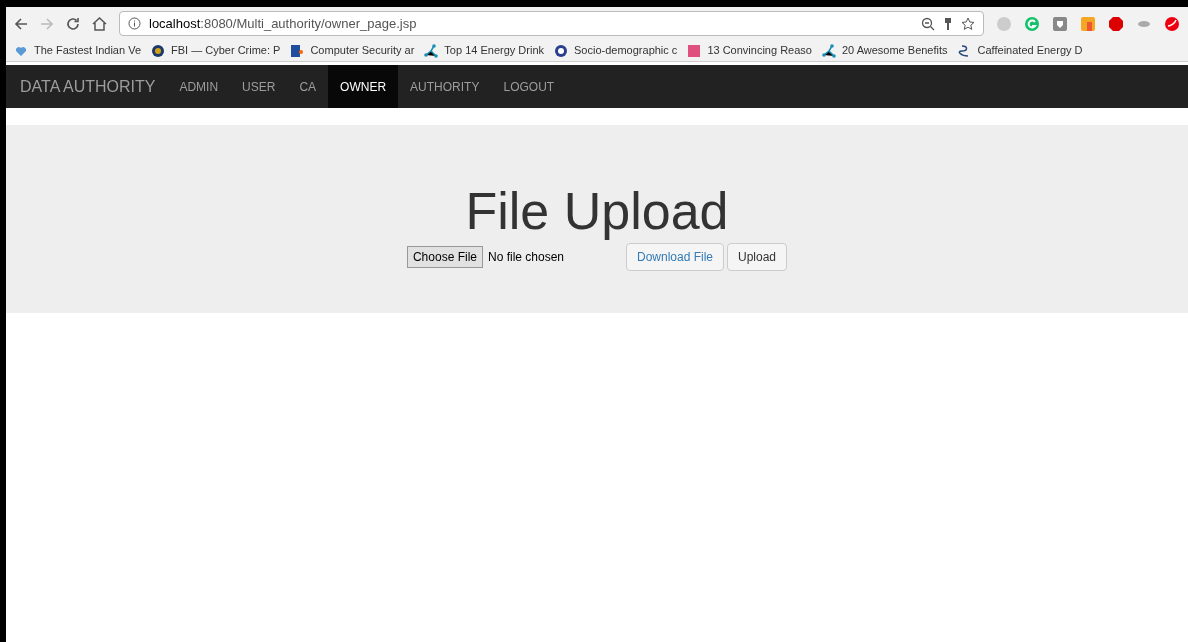  Describe the element at coordinates (283, 23) in the screenshot. I see `url-text: localhost:8080/Multi_authority/owner_page.jsp` at that location.